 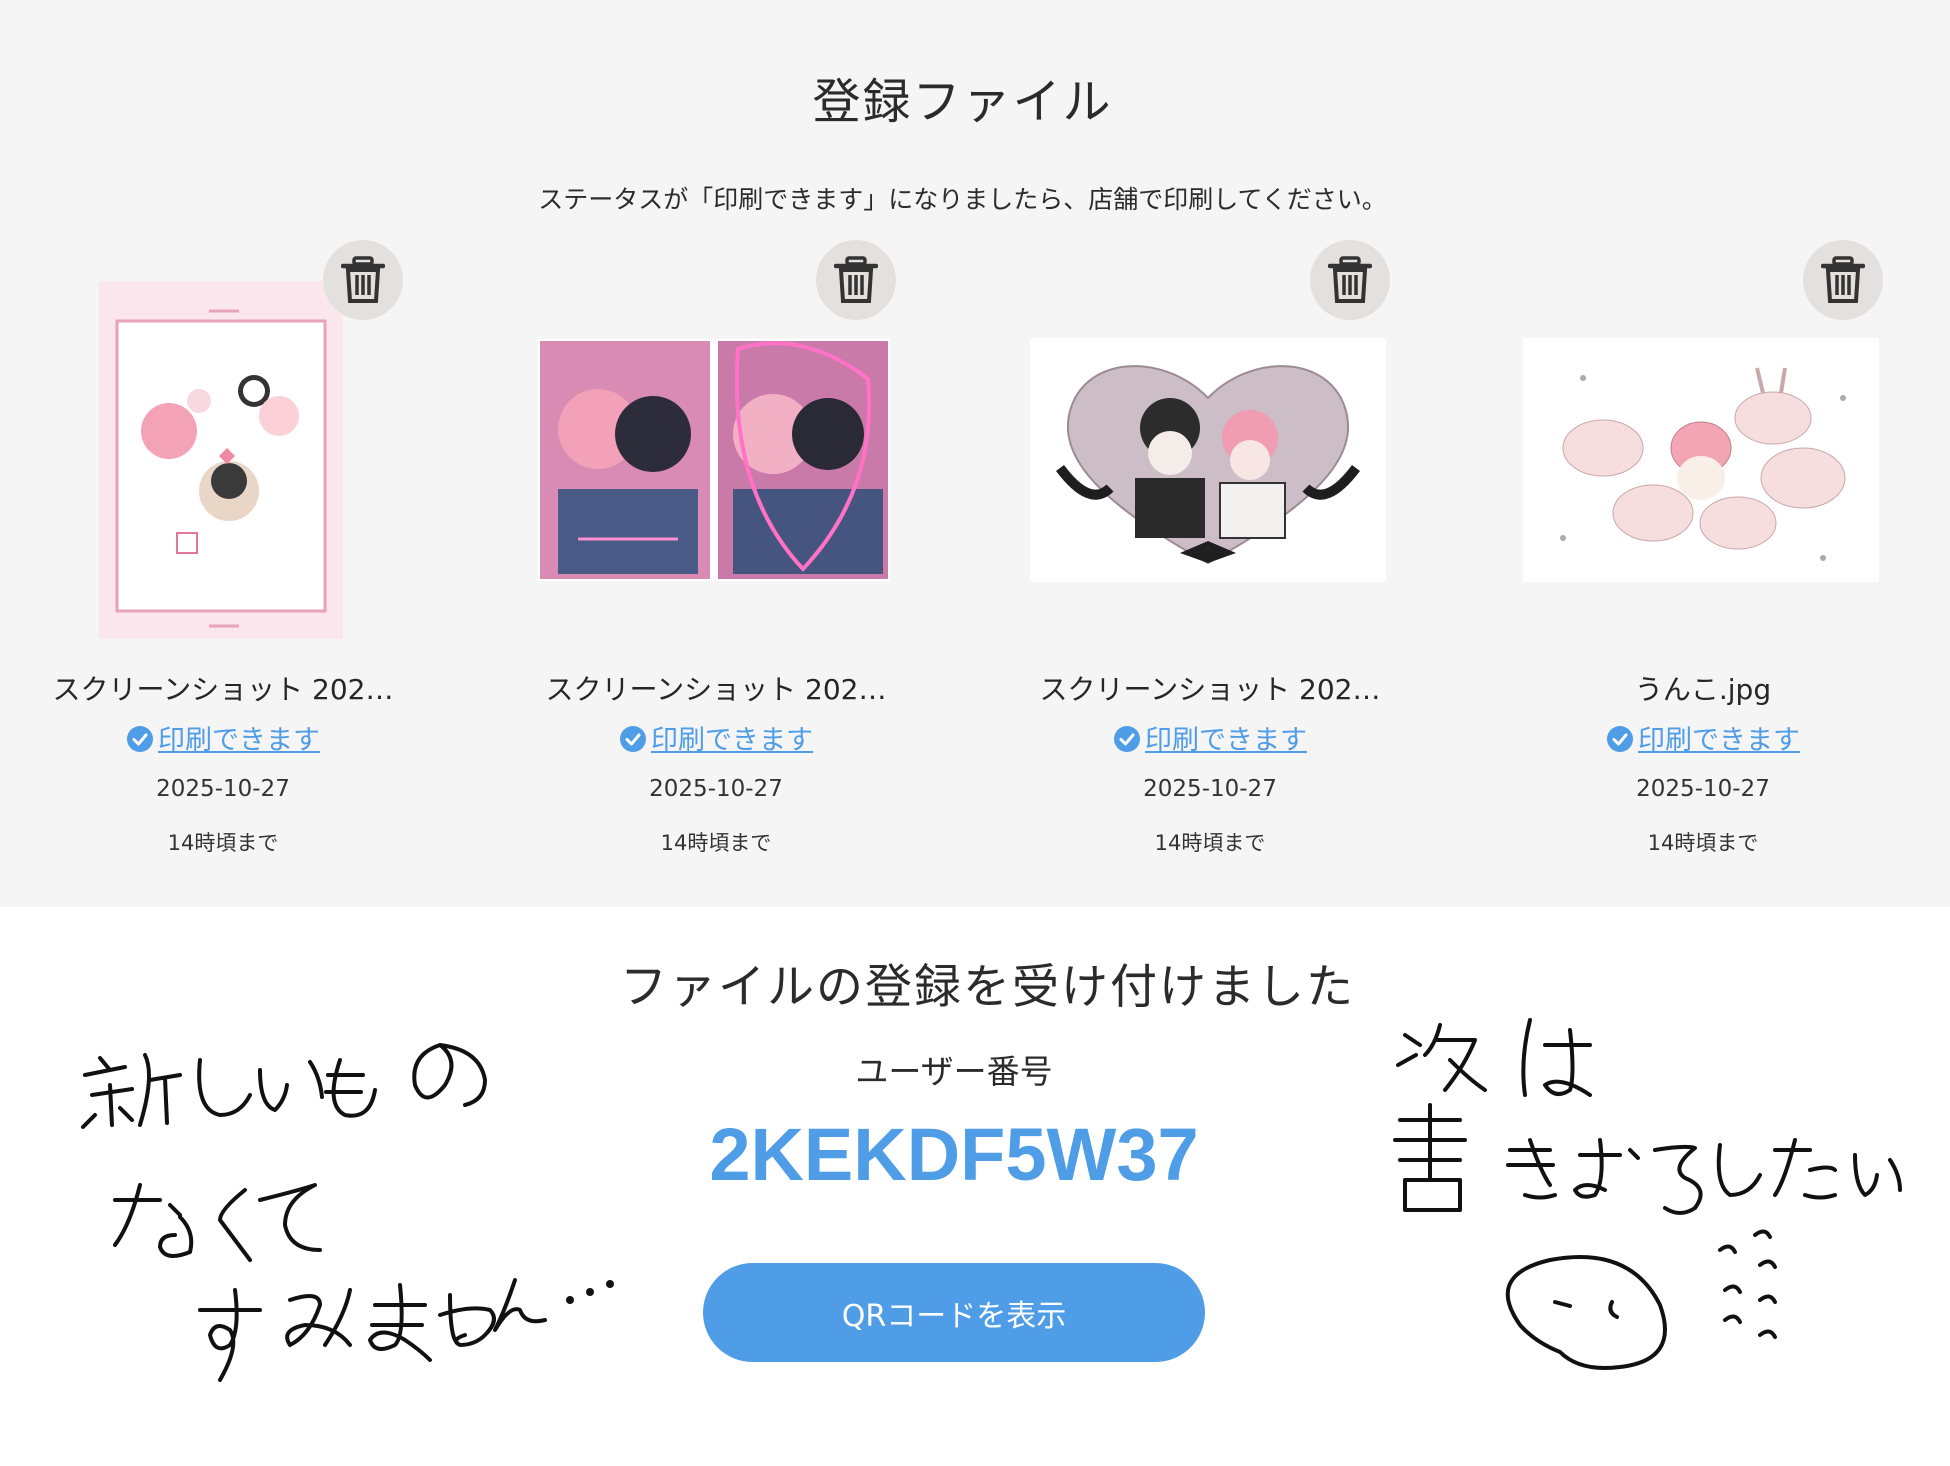 I want to click on show-qr-code-button: QRコードを表示, so click(x=954, y=1312).